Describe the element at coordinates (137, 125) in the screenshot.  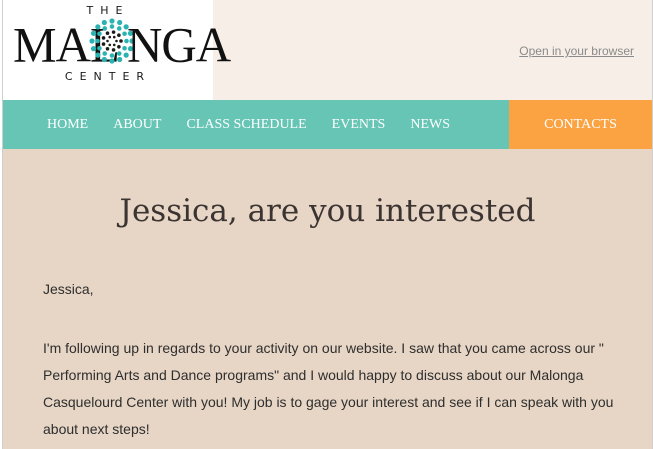
I see `nav-item-about: ABOUT` at that location.